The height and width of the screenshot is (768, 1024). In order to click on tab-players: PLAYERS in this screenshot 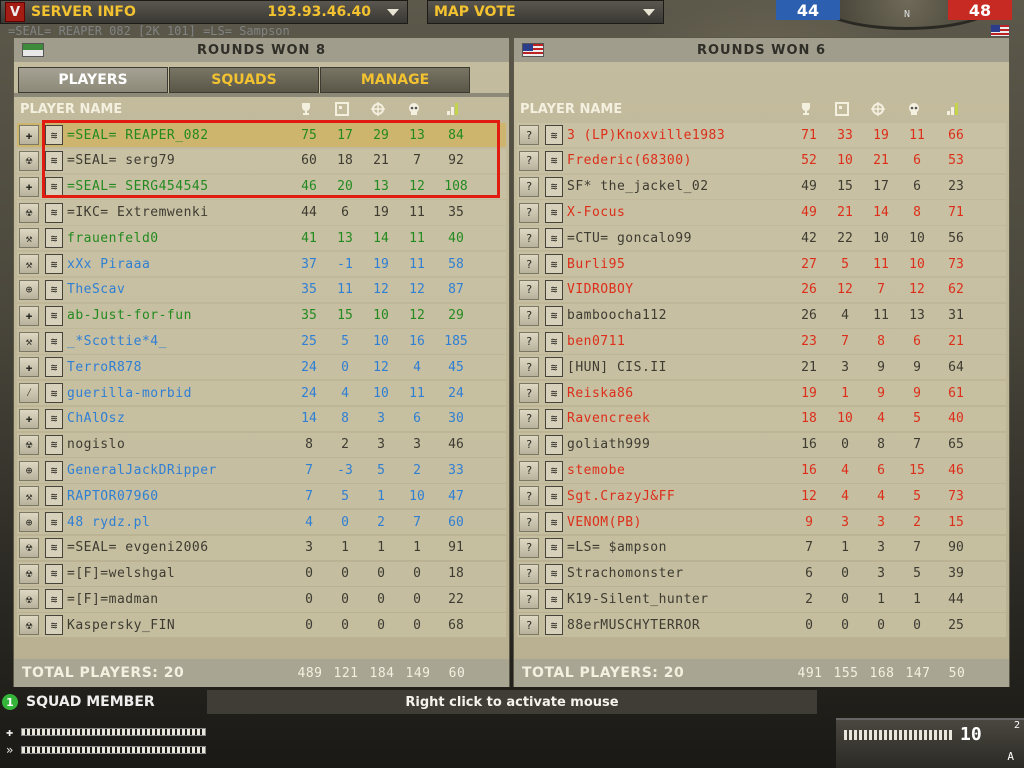, I will do `click(93, 80)`.